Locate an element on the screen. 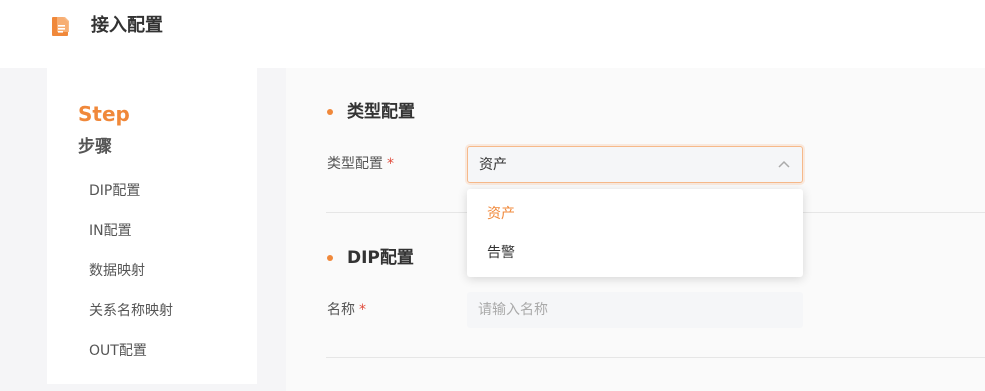 The height and width of the screenshot is (391, 985). sidebar-item-out-config: OUT配置 is located at coordinates (118, 351).